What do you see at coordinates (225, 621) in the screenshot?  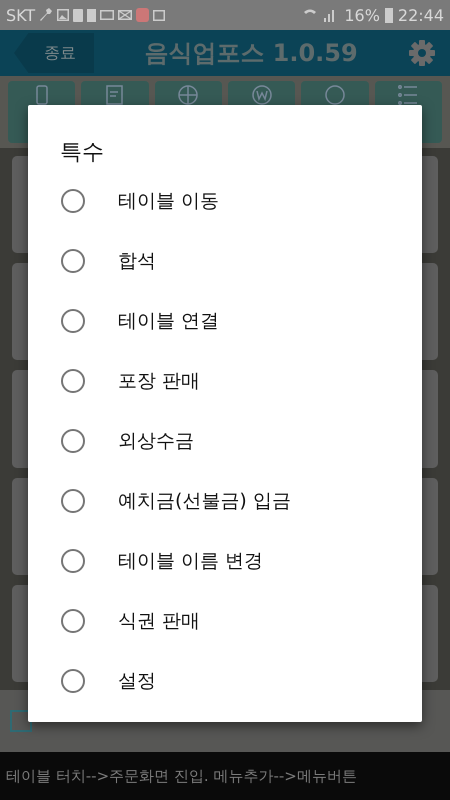 I see `option-item: 식권 판매` at bounding box center [225, 621].